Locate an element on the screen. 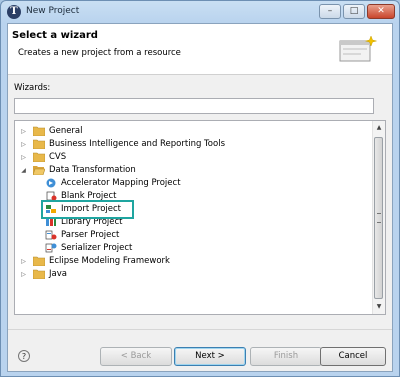 This screenshot has height=377, width=400. tree-item-label: Data Transformation is located at coordinates (92, 170).